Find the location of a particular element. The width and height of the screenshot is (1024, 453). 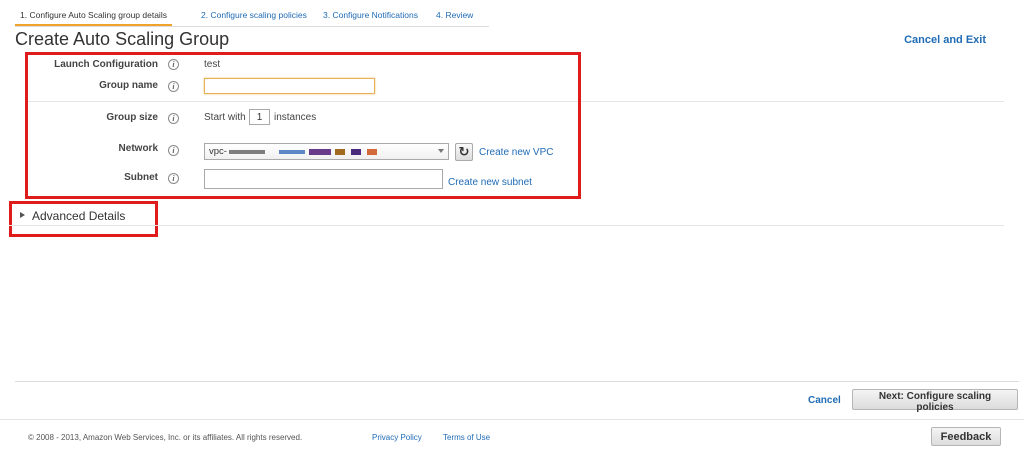

step-notifications: 3. Configure Notifications is located at coordinates (370, 16).